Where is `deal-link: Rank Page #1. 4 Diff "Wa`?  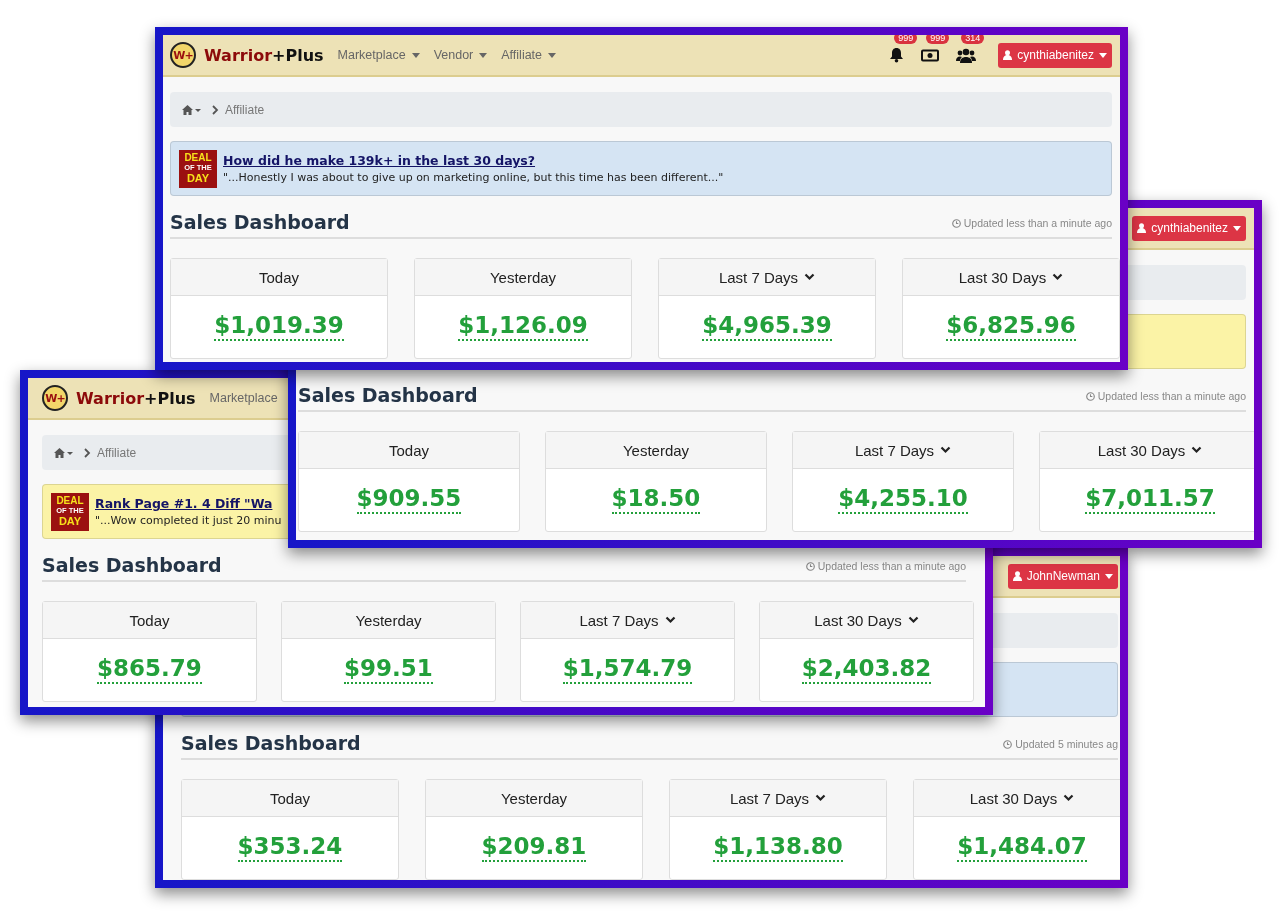 deal-link: Rank Page #1. 4 Diff "Wa is located at coordinates (188, 503).